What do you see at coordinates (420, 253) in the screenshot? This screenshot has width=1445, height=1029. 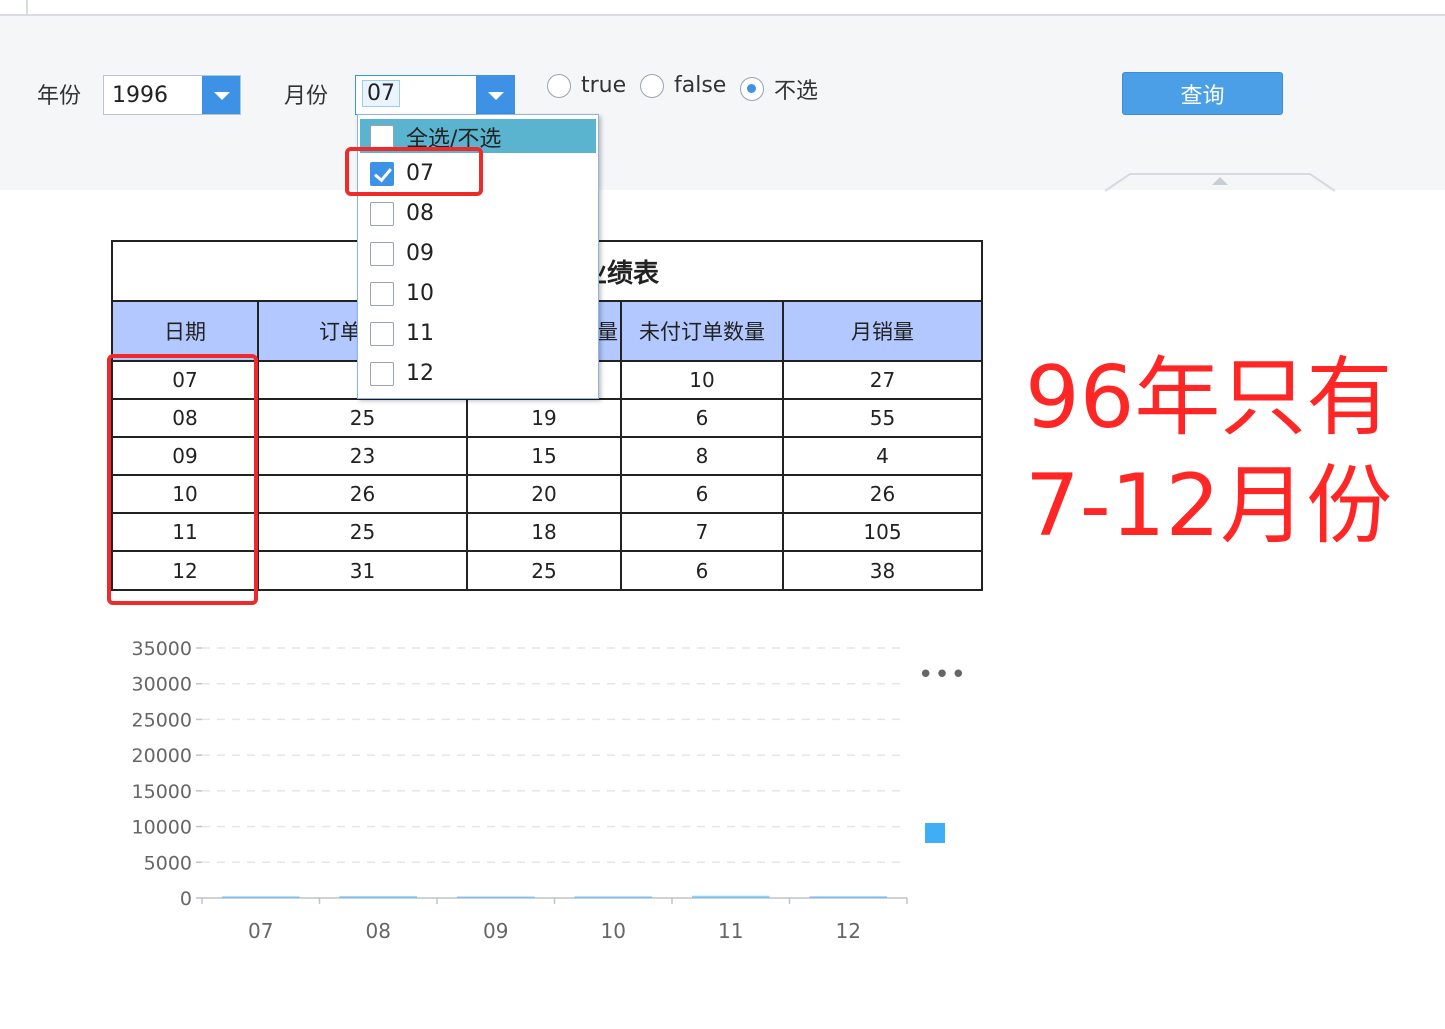 I see `month-option-label: 09` at bounding box center [420, 253].